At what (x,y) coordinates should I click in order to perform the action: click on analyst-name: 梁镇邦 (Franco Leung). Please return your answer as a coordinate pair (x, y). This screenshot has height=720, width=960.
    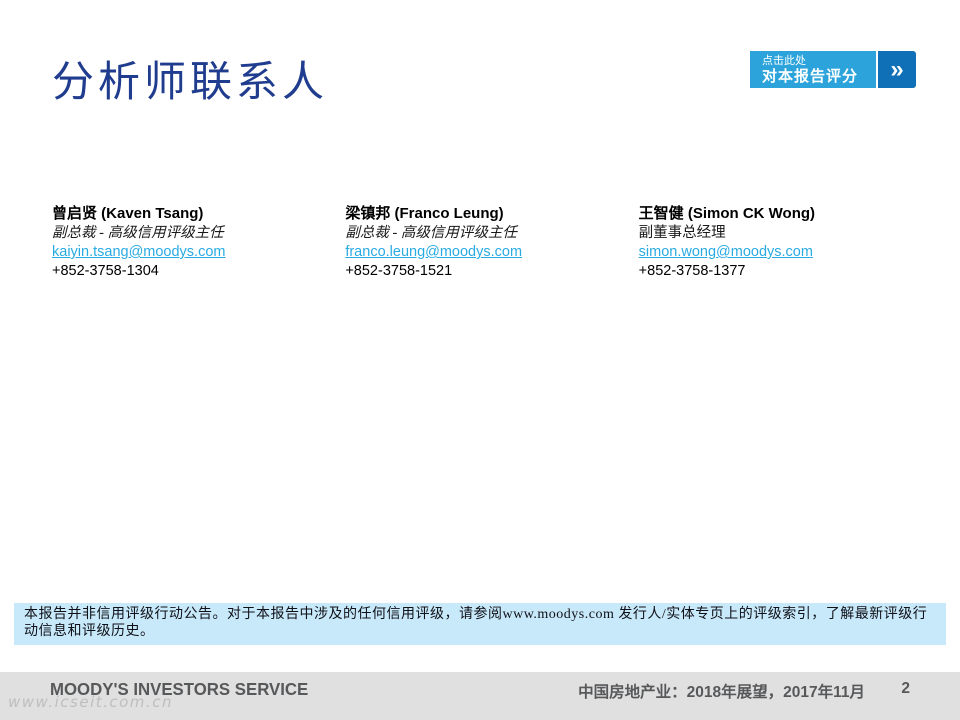
    Looking at the image, I should click on (424, 213).